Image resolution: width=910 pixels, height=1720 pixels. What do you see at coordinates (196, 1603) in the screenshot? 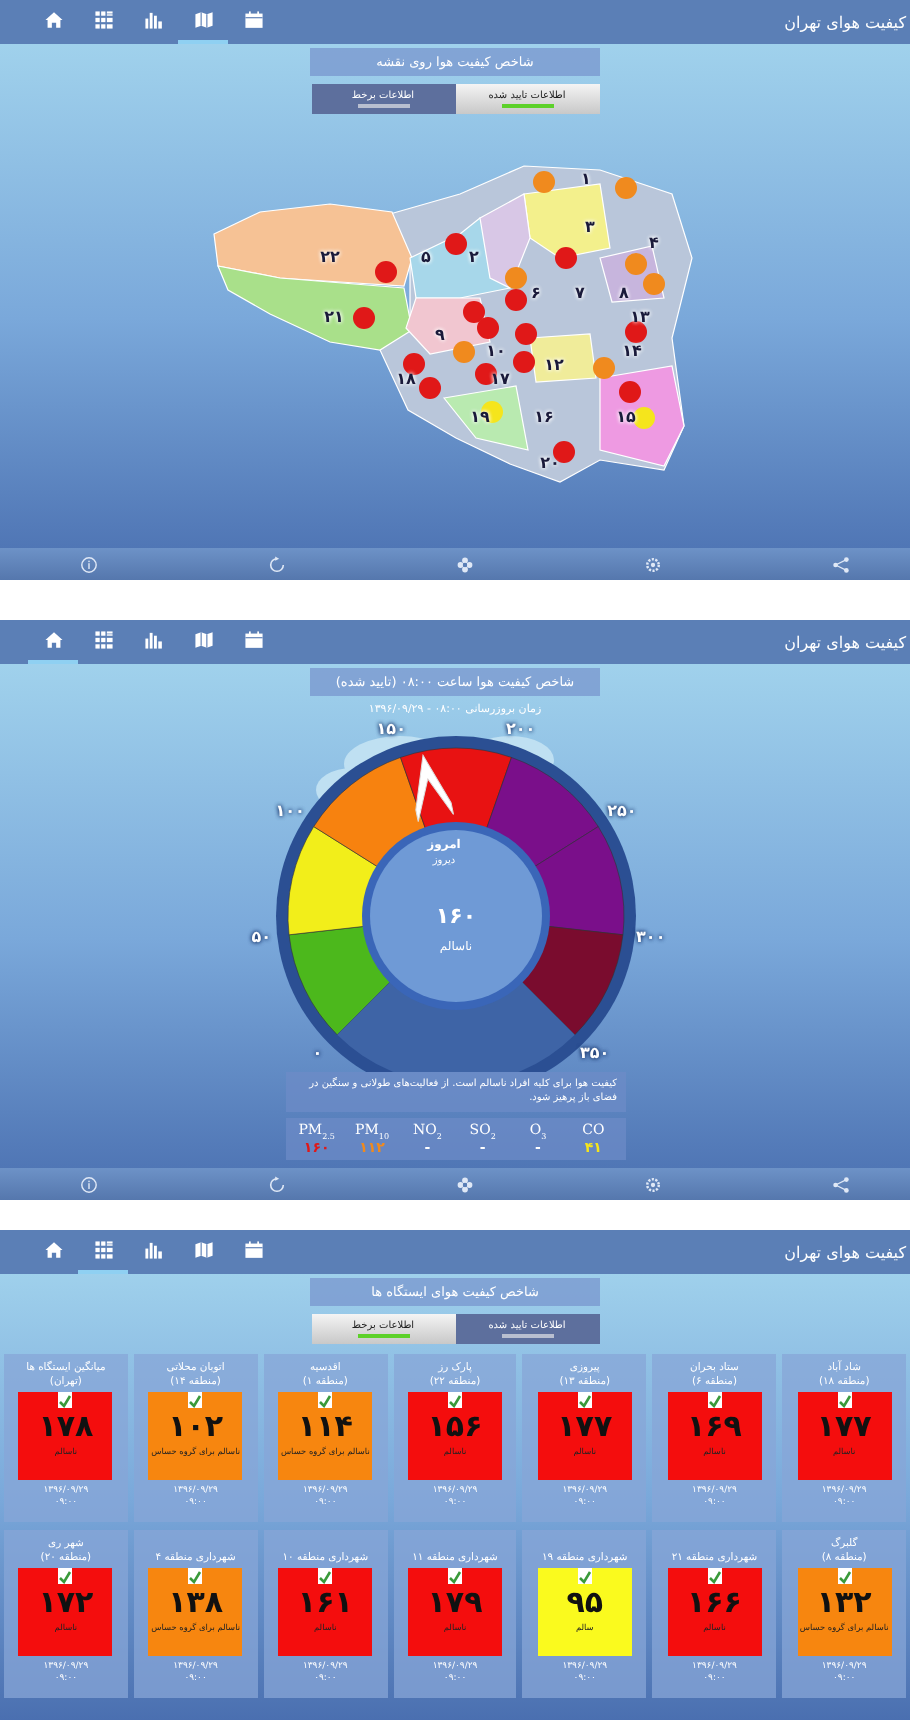
I see `aqi-value: ۱۳۸` at bounding box center [196, 1603].